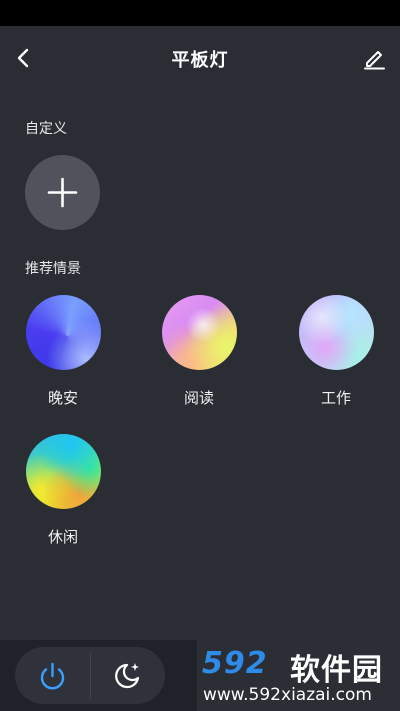 The width and height of the screenshot is (400, 711). What do you see at coordinates (336, 670) in the screenshot?
I see `watermark-text: 软件园` at bounding box center [336, 670].